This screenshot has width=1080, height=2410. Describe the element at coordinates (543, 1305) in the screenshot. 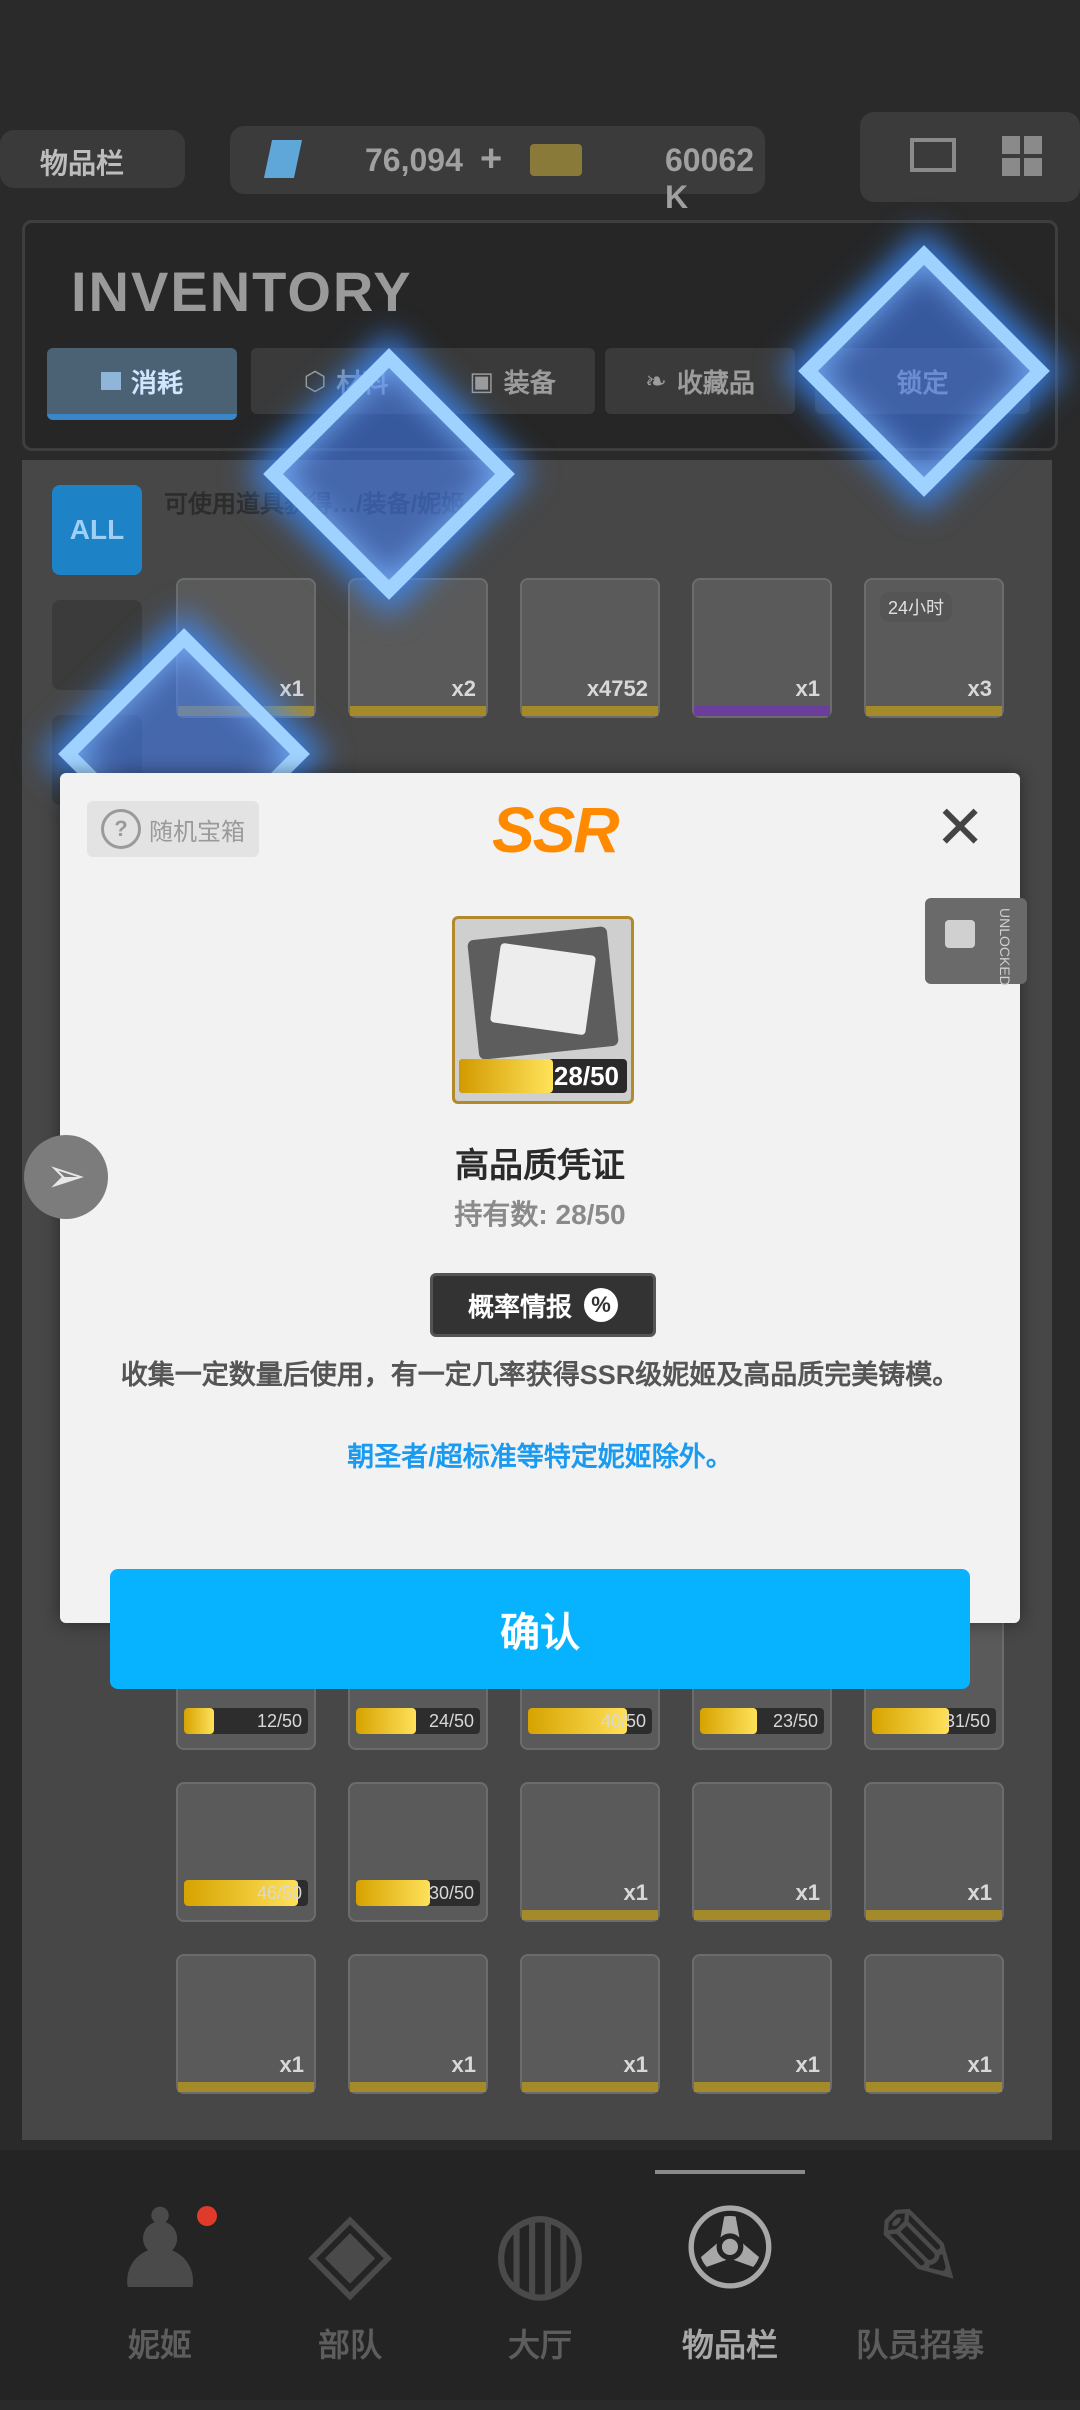

I see `probability-info-button: 概率情报 %` at that location.